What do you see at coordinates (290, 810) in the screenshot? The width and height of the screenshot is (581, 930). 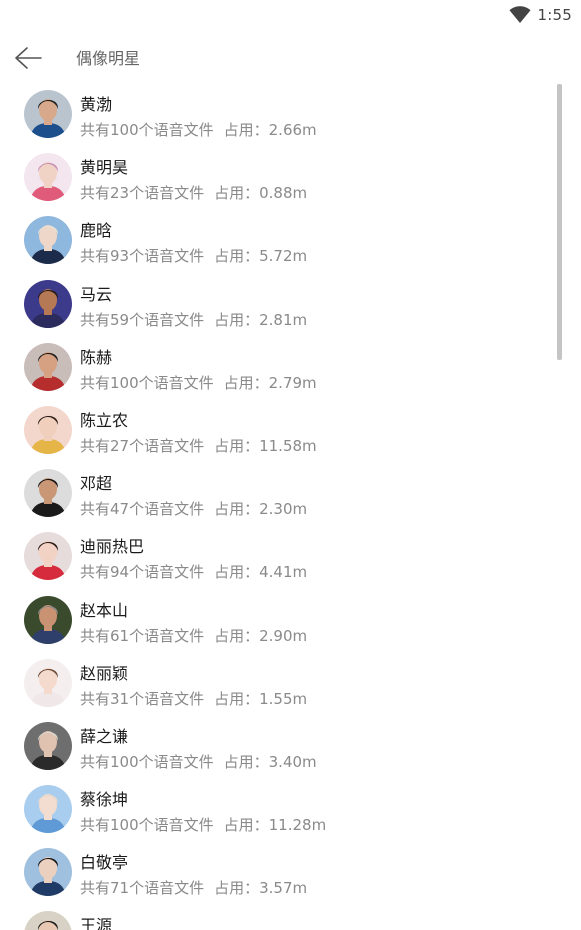 I see `list-item: 蔡徐坤共有100个语音文件 占用：11.28m` at bounding box center [290, 810].